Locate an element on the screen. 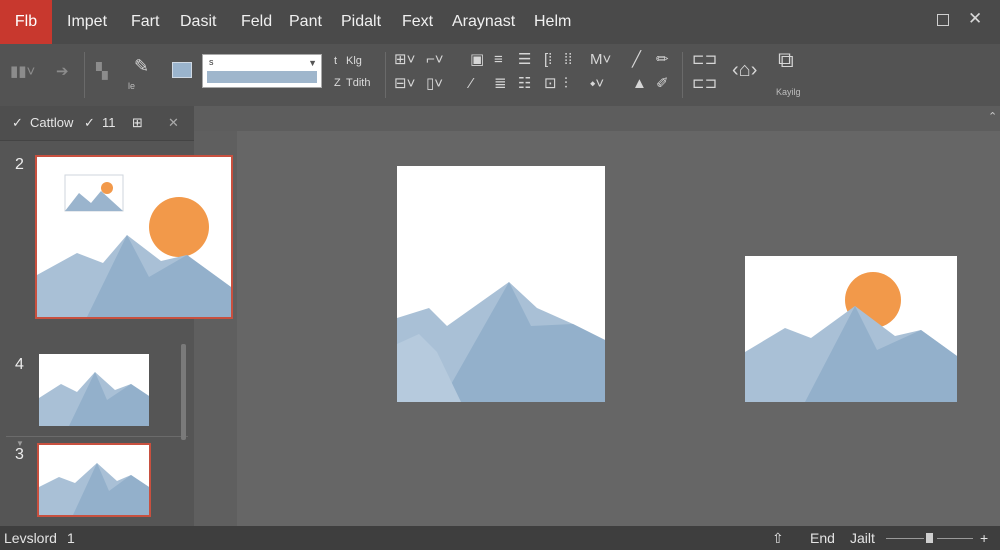 This screenshot has width=1000, height=550. menu-item-1: Impet is located at coordinates (87, 22).